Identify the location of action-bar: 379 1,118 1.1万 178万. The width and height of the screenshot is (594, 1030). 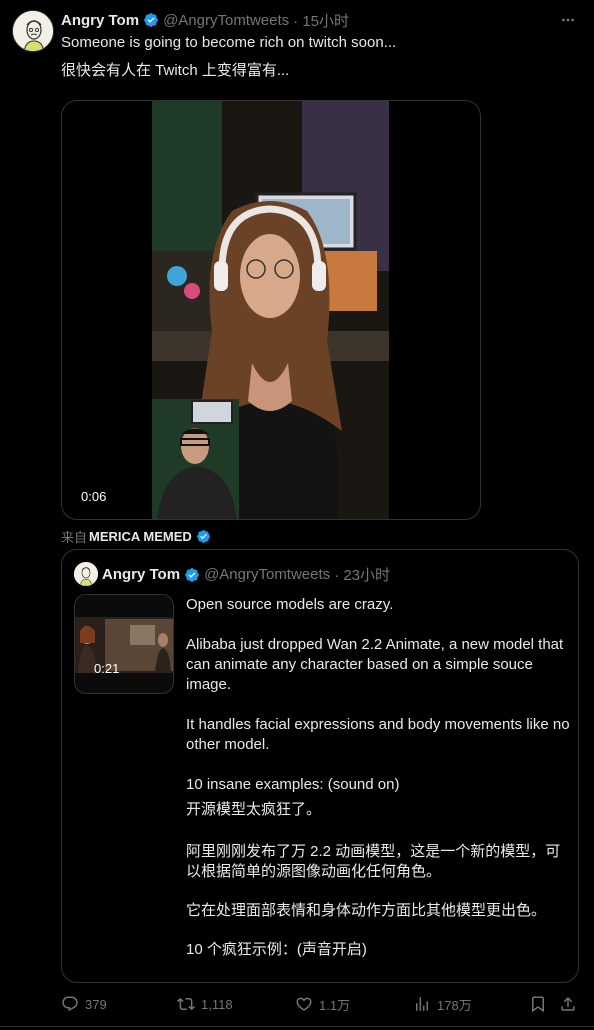
(321, 1004).